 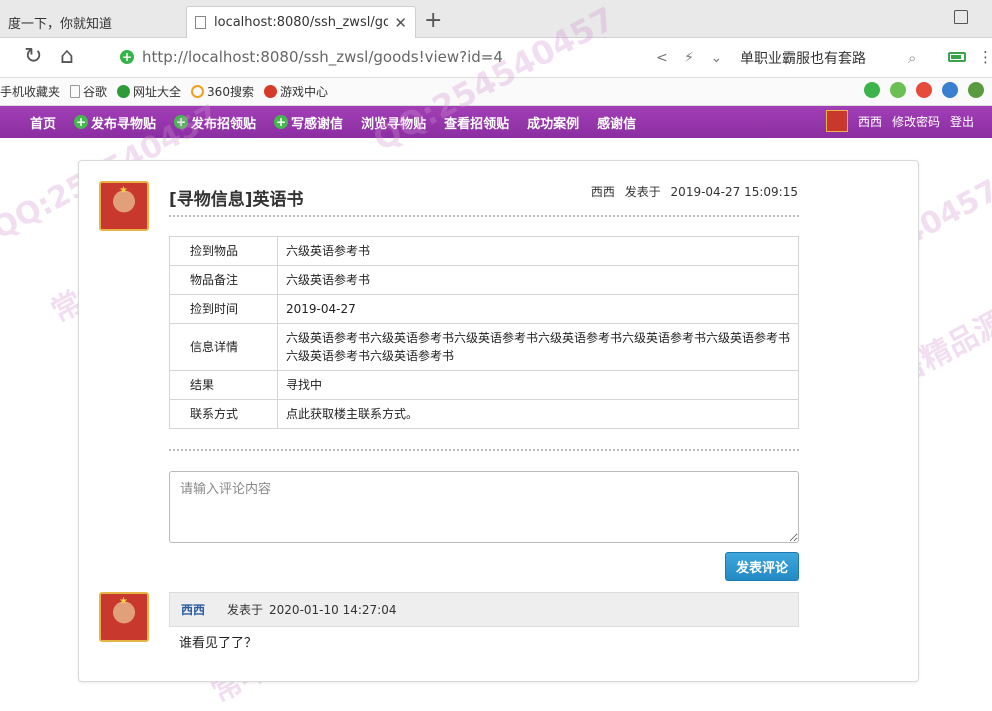 I want to click on nav-post-found: + 发布招领贴, so click(x=215, y=122).